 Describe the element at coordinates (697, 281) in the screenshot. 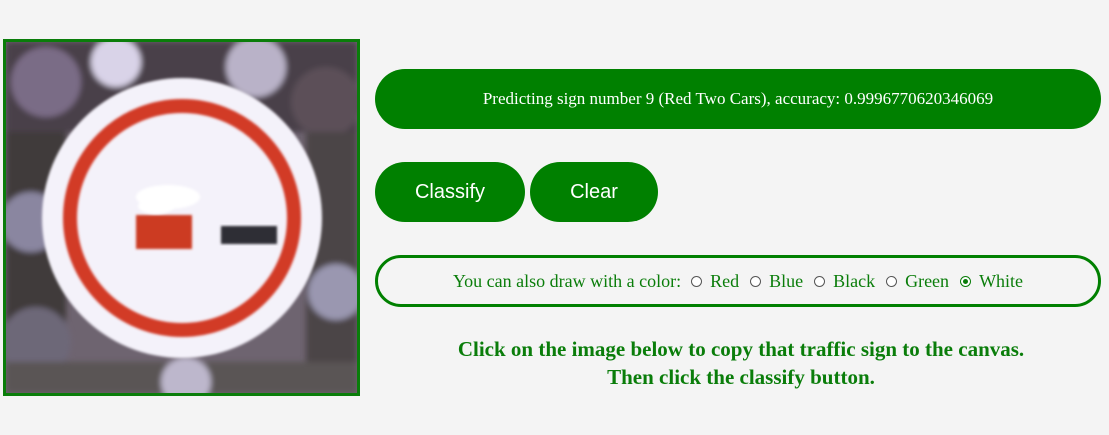

I see `radio-red` at that location.